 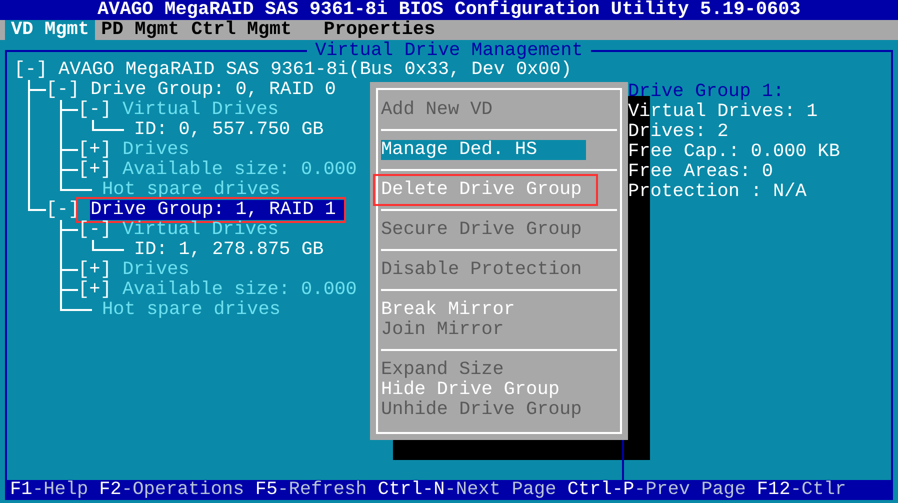 What do you see at coordinates (140, 30) in the screenshot?
I see `tab: PD Mgmt` at bounding box center [140, 30].